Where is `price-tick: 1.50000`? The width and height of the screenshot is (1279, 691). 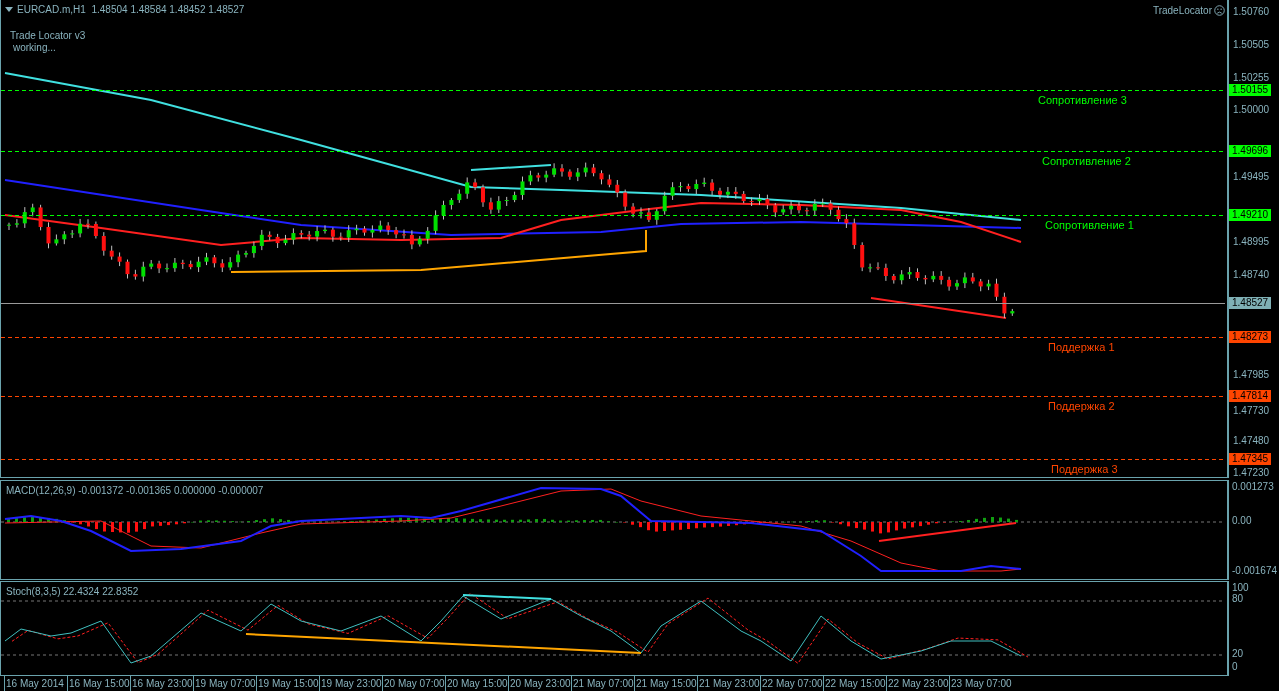
price-tick: 1.50000 is located at coordinates (1251, 110).